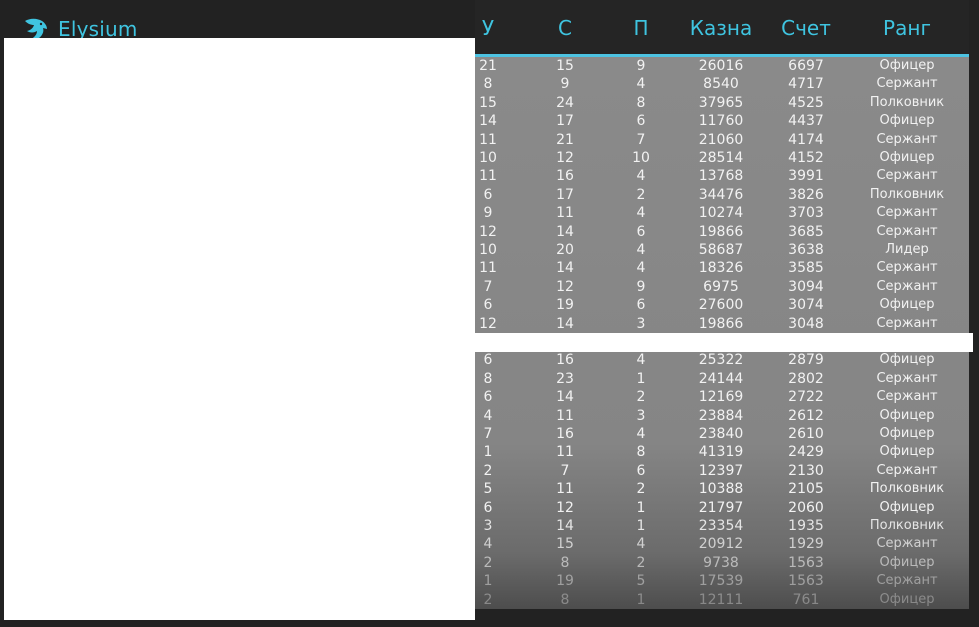  What do you see at coordinates (722, 140) in the screenshot?
I see `table-row: 11 21 7 21060 4174 Сержант` at bounding box center [722, 140].